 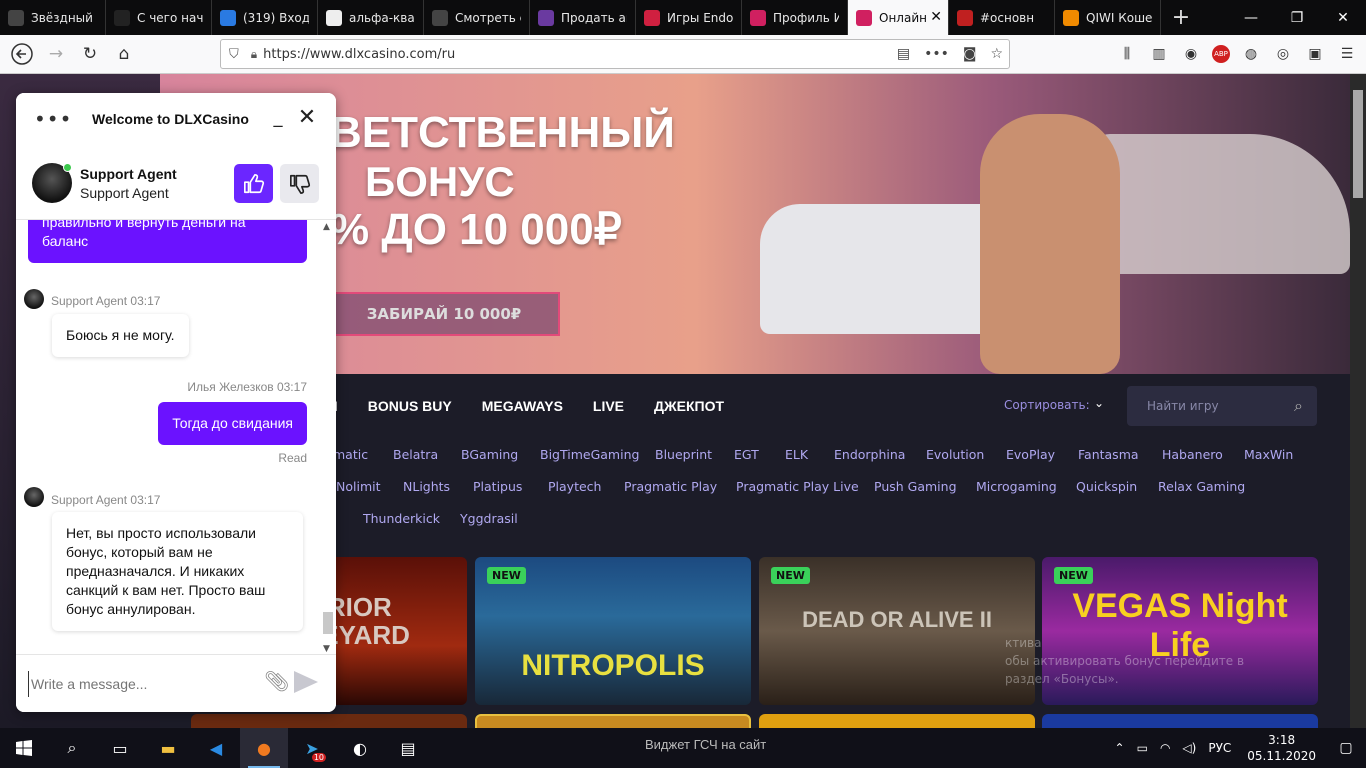 What do you see at coordinates (477, 17) in the screenshot?
I see `browser-tab: Смотреть с` at bounding box center [477, 17].